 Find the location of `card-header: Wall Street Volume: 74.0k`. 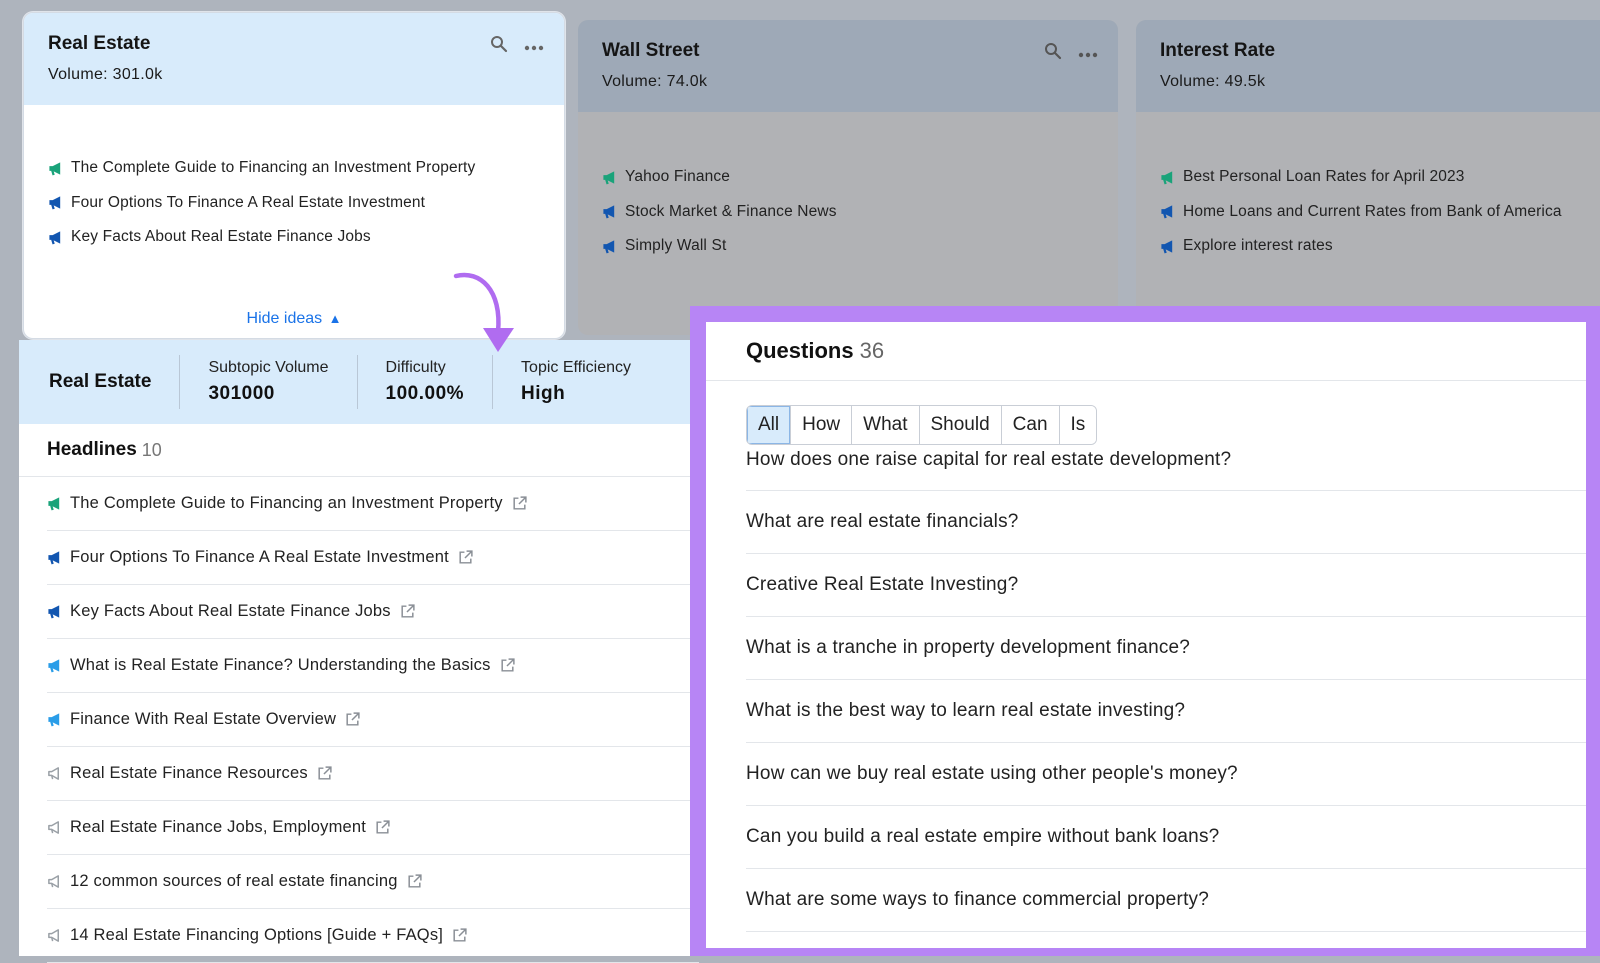

card-header: Wall Street Volume: 74.0k is located at coordinates (848, 66).